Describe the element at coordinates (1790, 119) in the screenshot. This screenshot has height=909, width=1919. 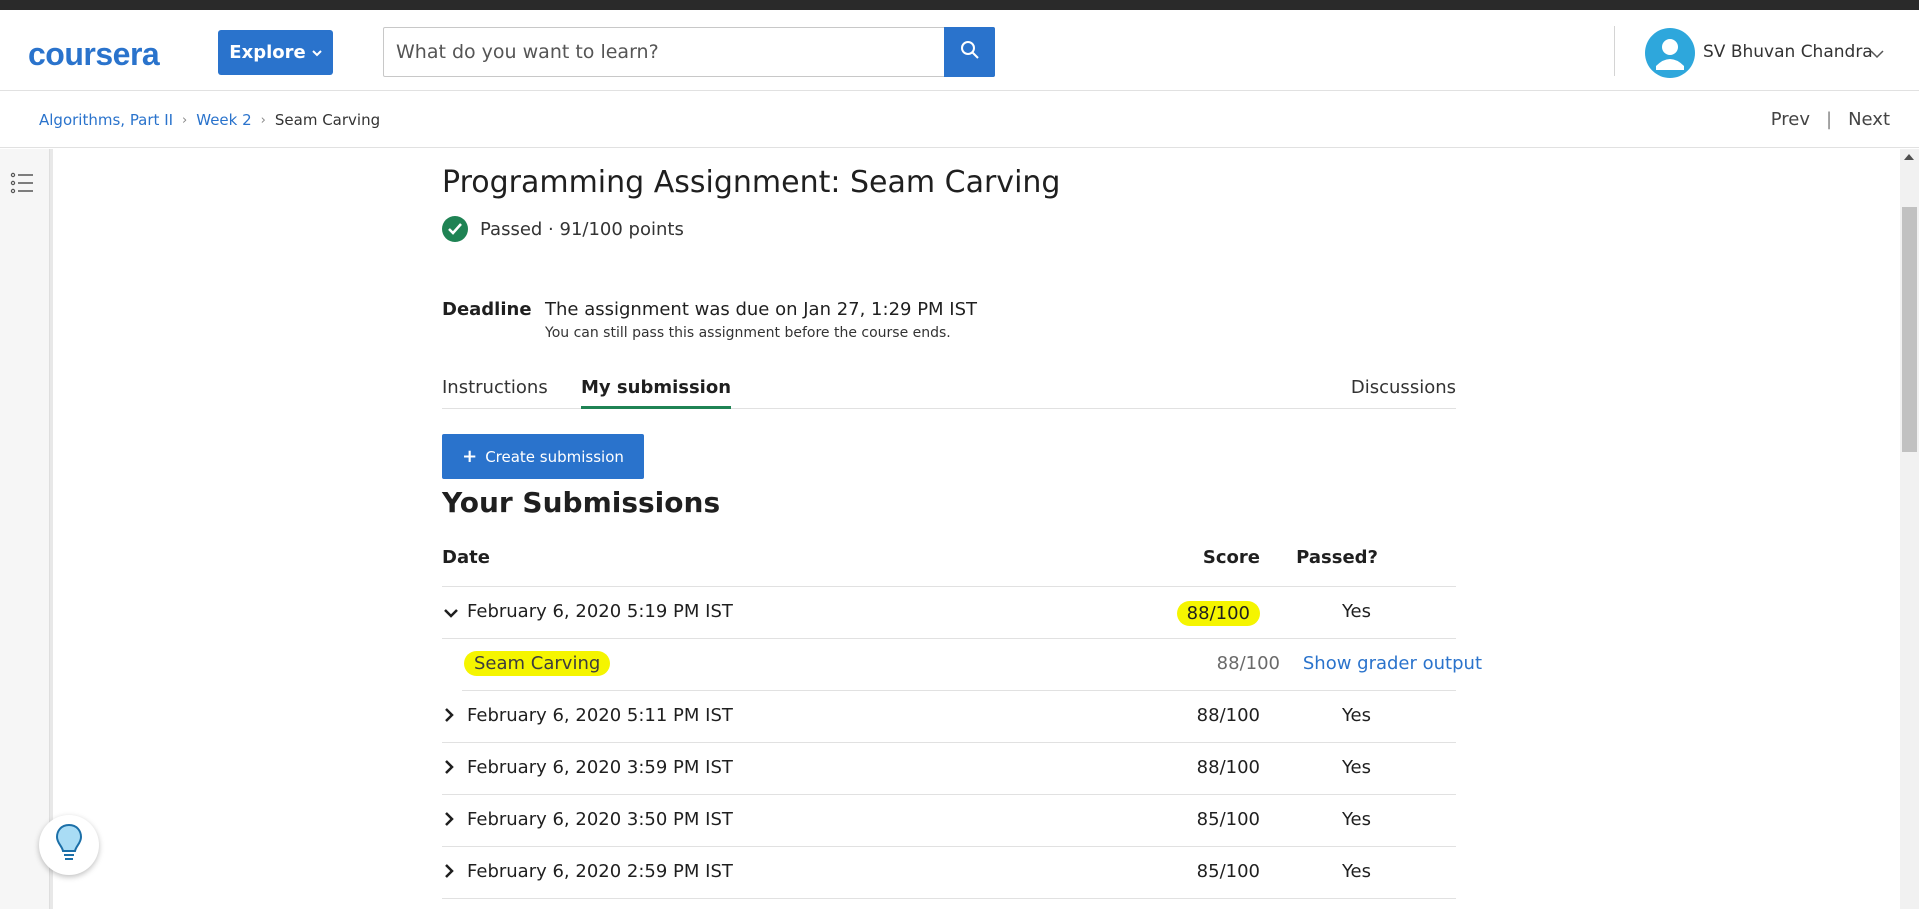
I see `prev-link: Prev` at that location.